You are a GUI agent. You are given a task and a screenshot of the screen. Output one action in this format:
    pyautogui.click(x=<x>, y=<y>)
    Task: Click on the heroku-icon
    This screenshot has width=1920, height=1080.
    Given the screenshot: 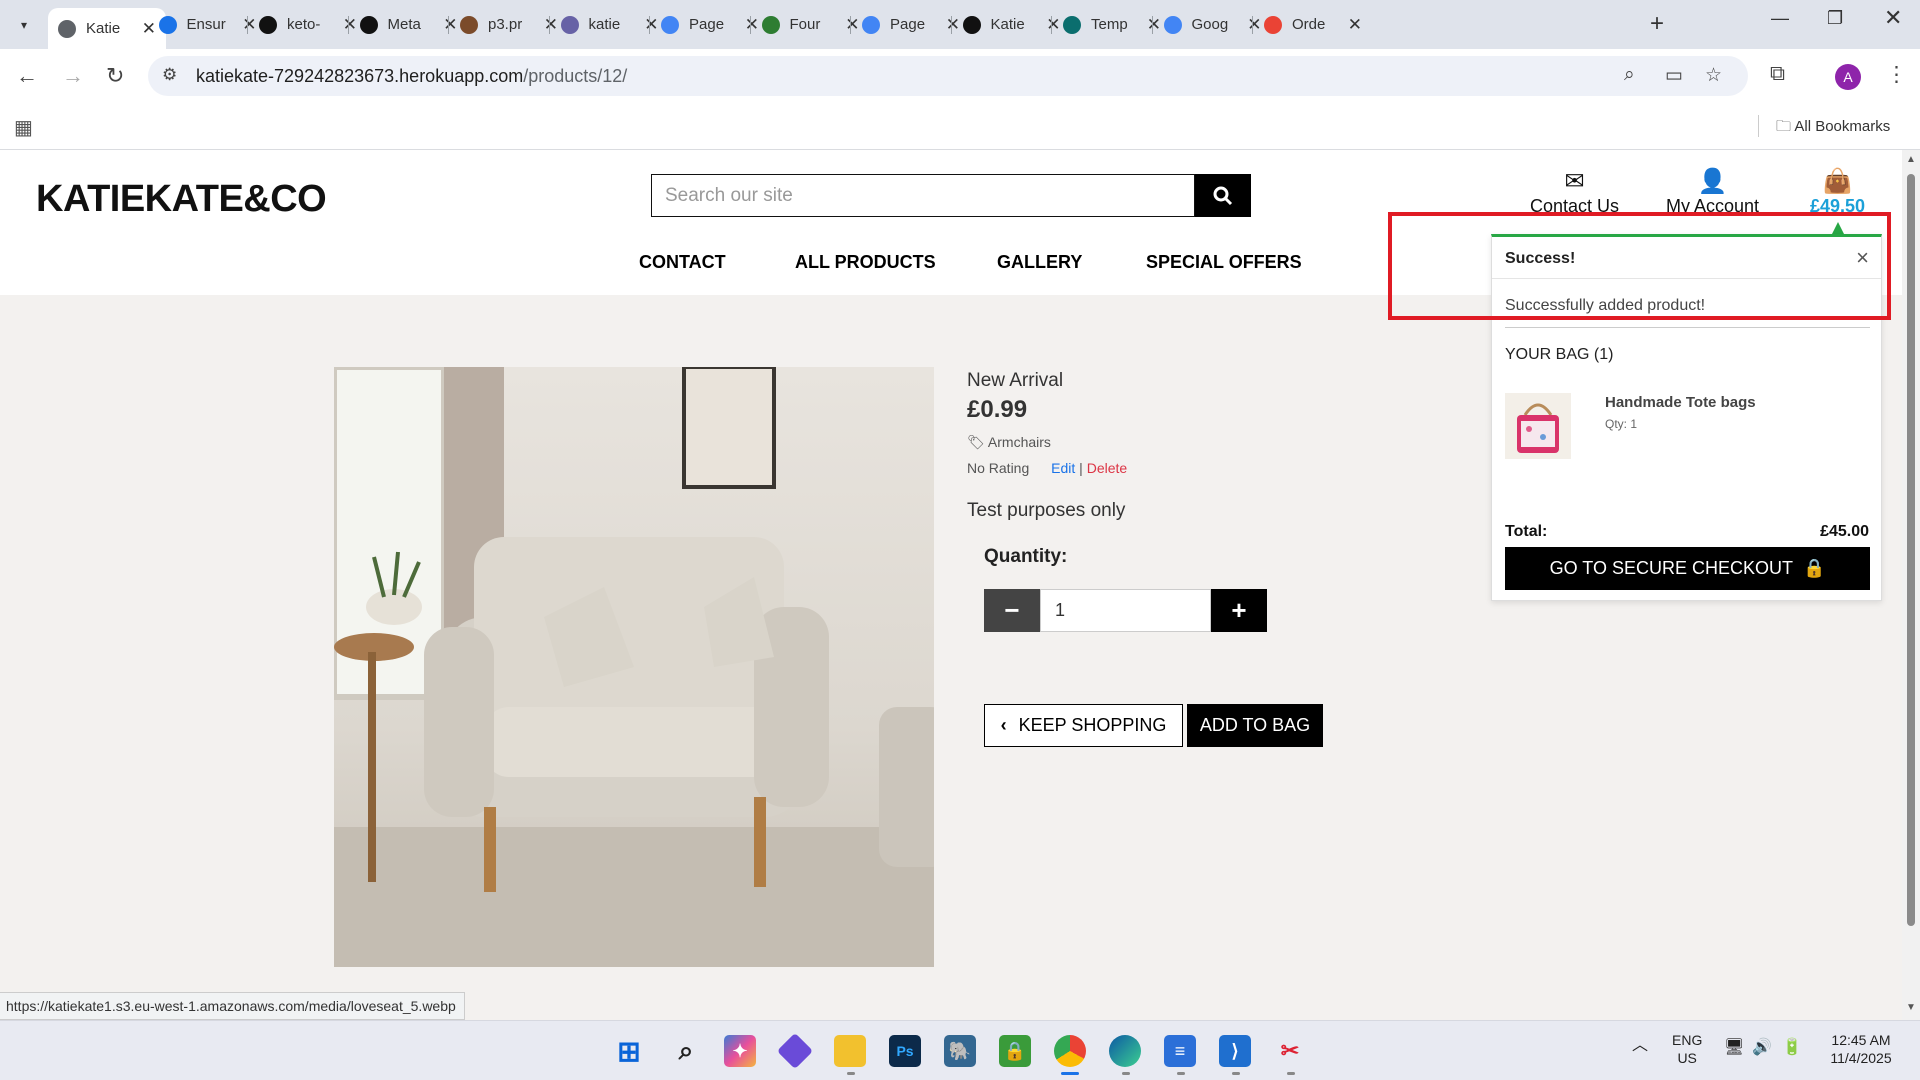 What is the action you would take?
    pyautogui.click(x=569, y=24)
    